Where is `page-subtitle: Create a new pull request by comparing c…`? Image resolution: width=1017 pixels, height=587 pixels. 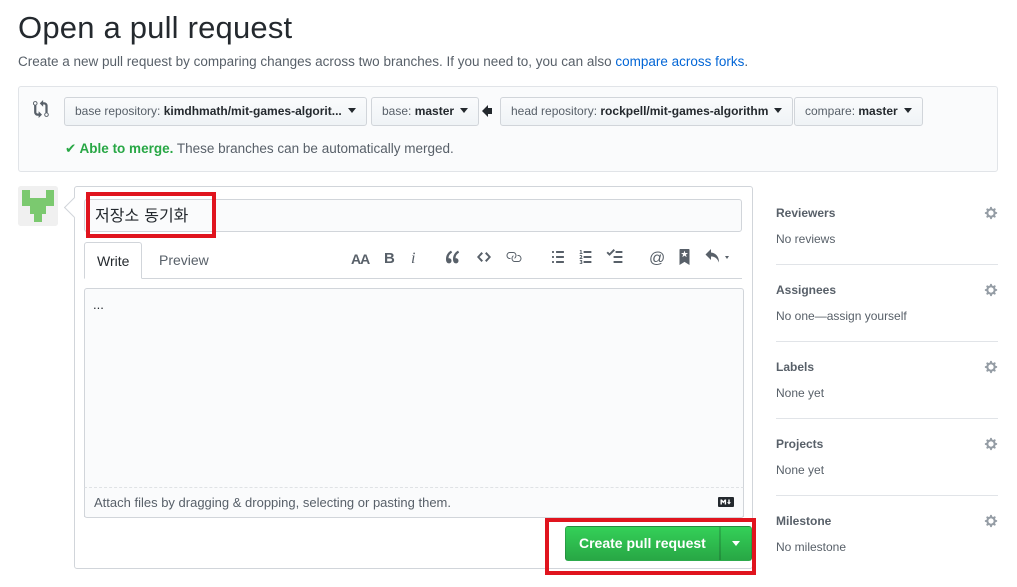 page-subtitle: Create a new pull request by comparing c… is located at coordinates (383, 61).